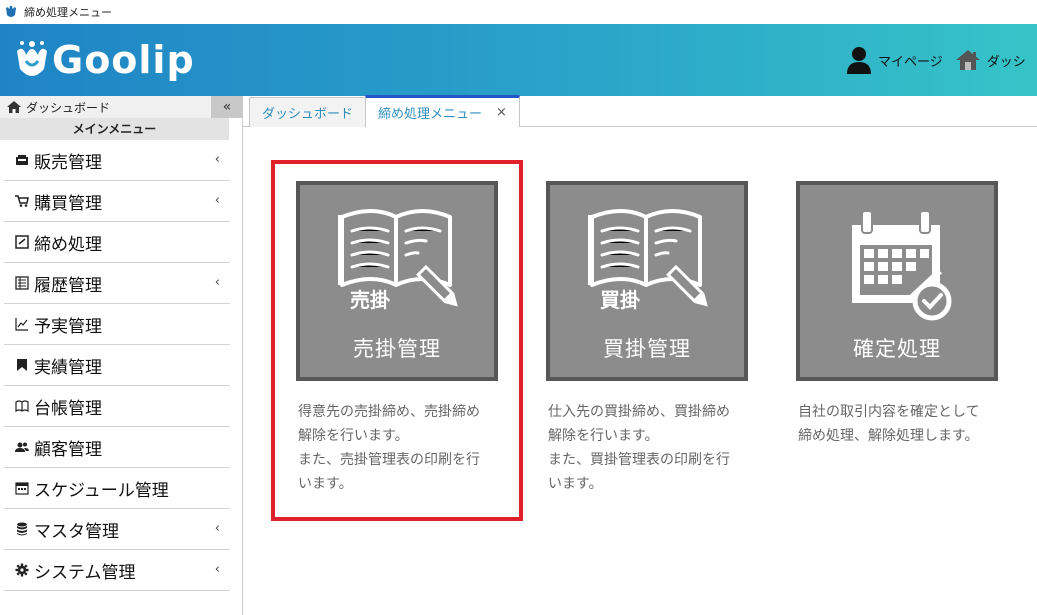 Image resolution: width=1037 pixels, height=615 pixels. What do you see at coordinates (85, 572) in the screenshot?
I see `sidebar-item-label: システム管理` at bounding box center [85, 572].